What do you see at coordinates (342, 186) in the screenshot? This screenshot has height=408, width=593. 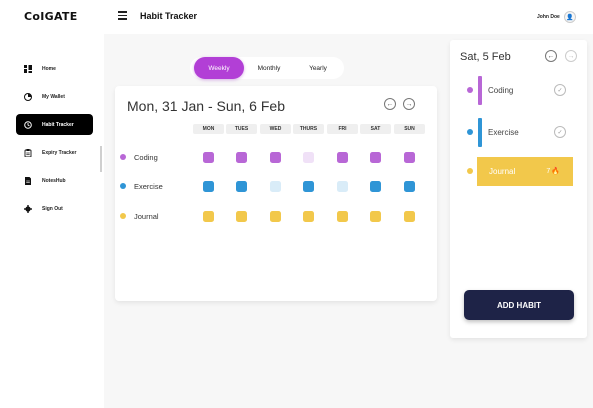 I see `habit-cell-exercise-fri` at bounding box center [342, 186].